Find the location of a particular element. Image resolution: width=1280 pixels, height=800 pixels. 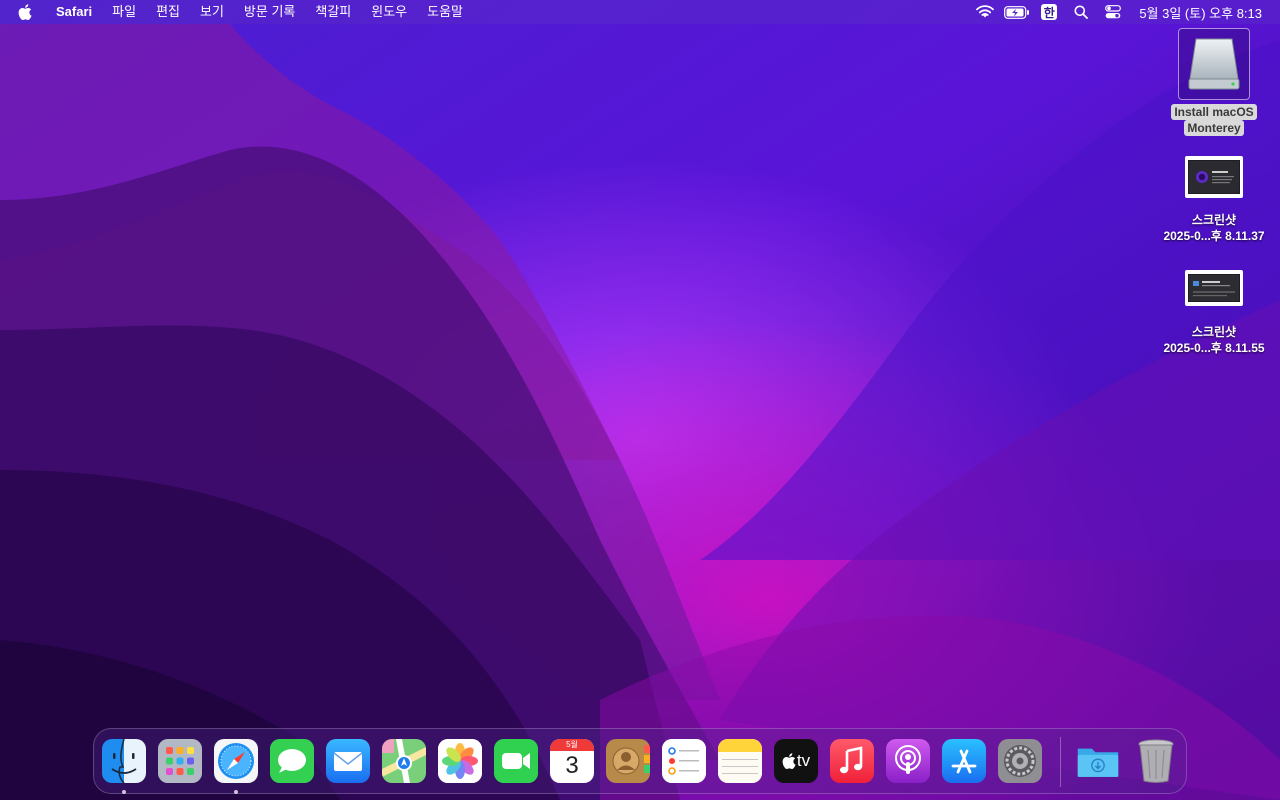

system-preferences-icon is located at coordinates (1020, 761).